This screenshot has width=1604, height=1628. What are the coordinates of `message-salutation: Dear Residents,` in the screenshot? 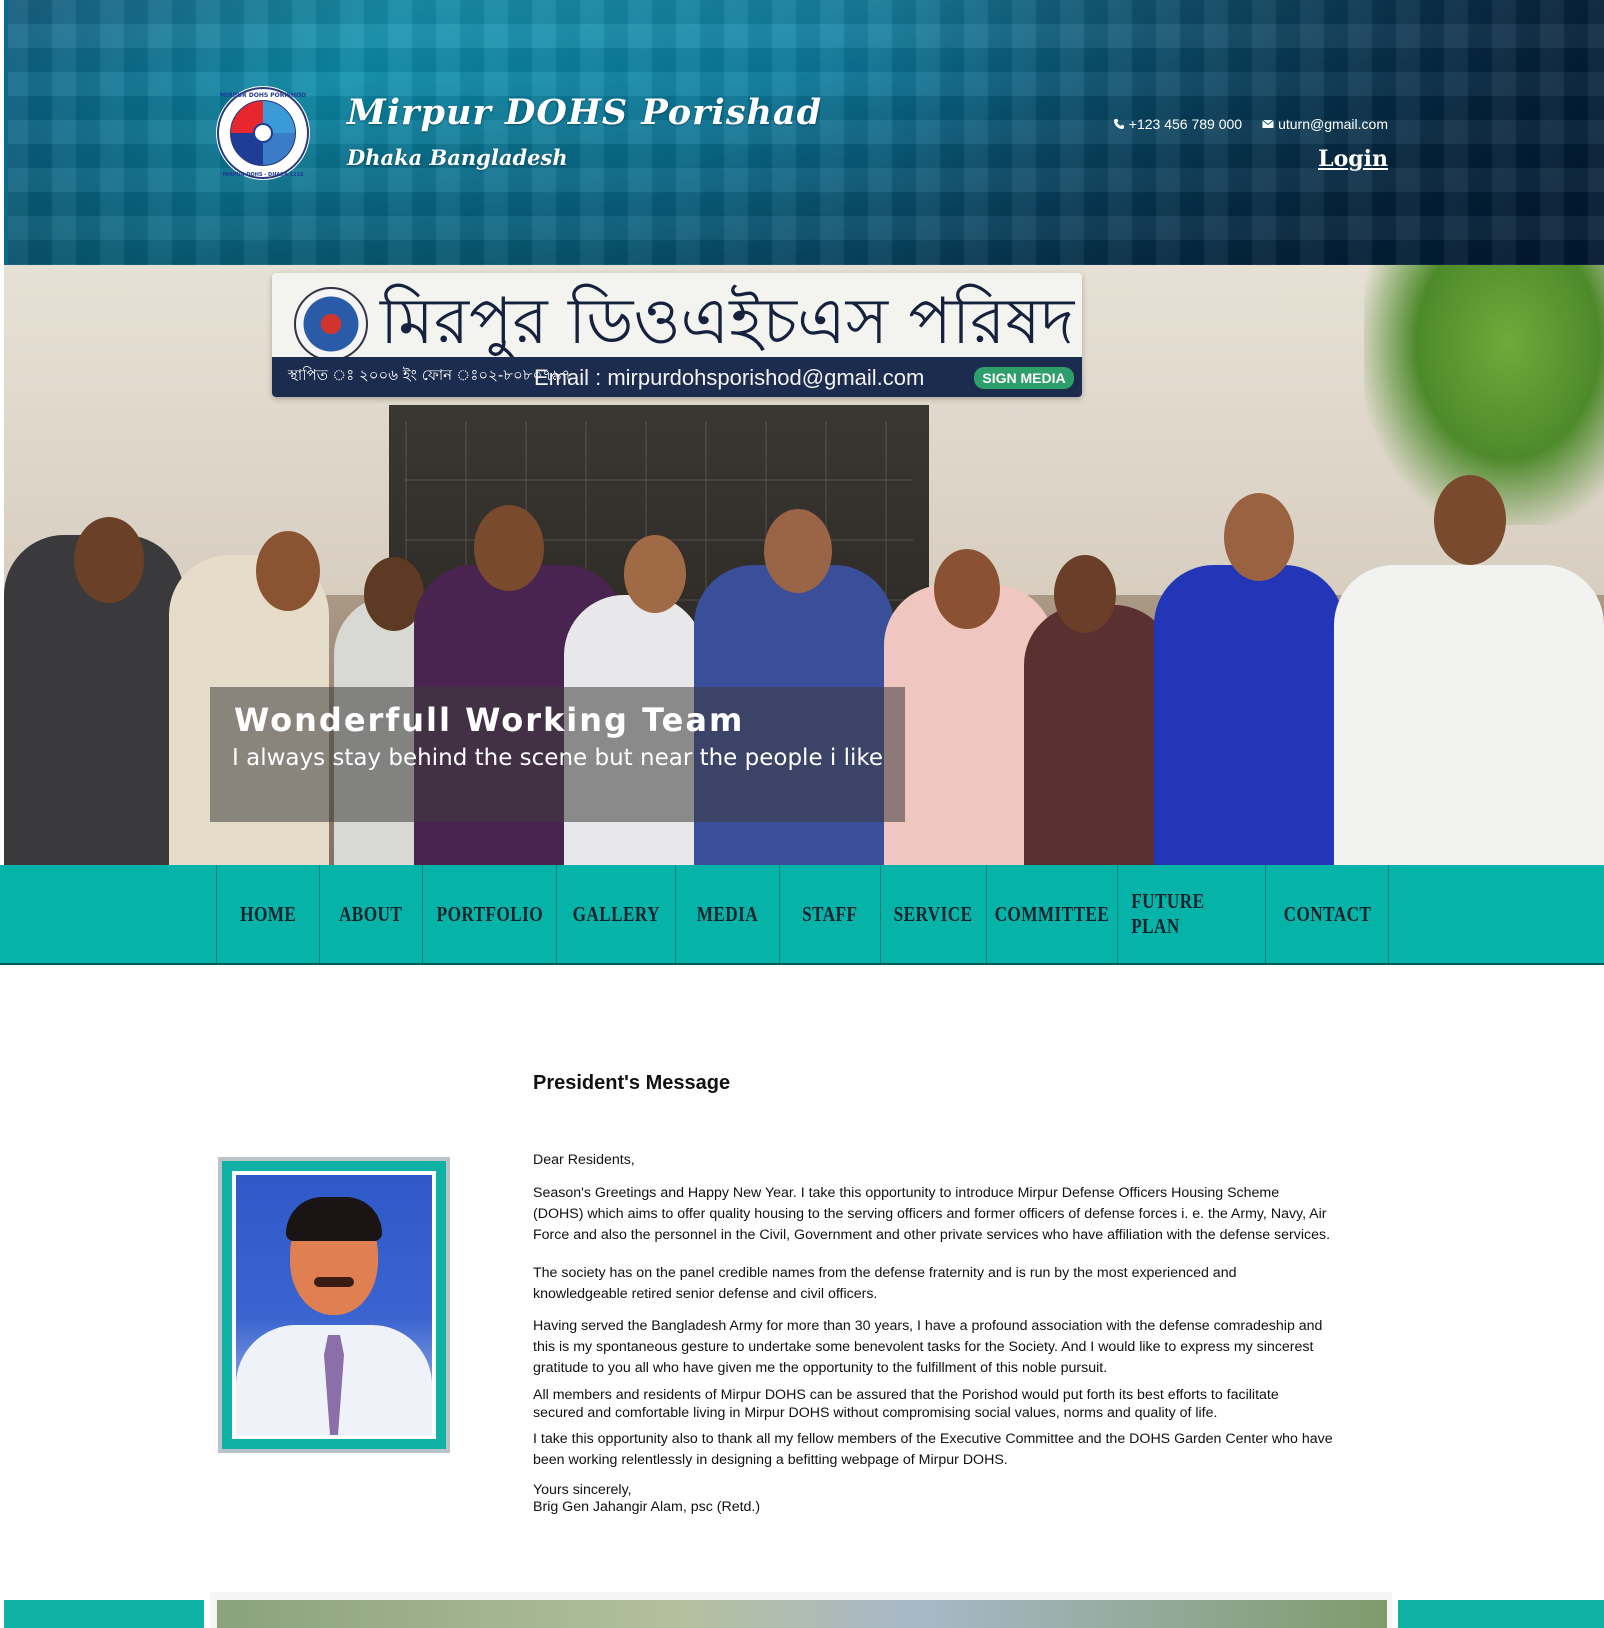 It's located at (584, 1160).